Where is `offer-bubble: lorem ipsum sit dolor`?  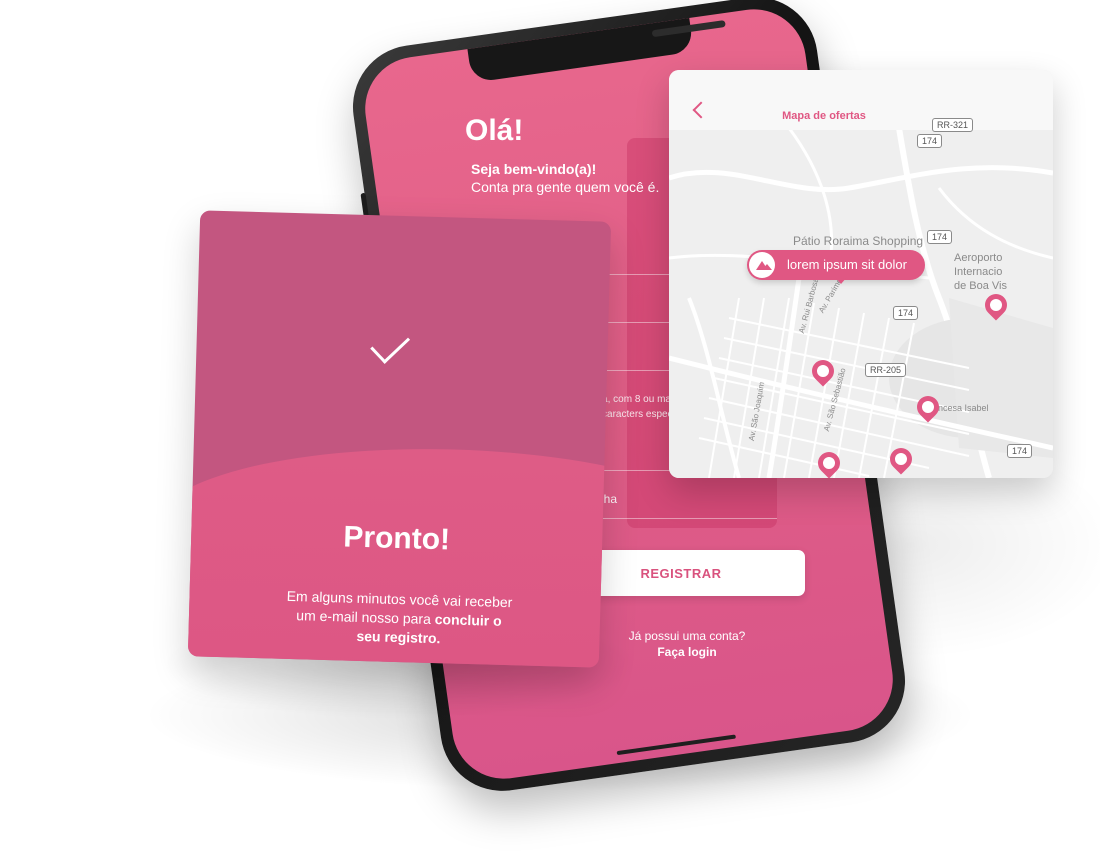
offer-bubble: lorem ipsum sit dolor is located at coordinates (836, 267).